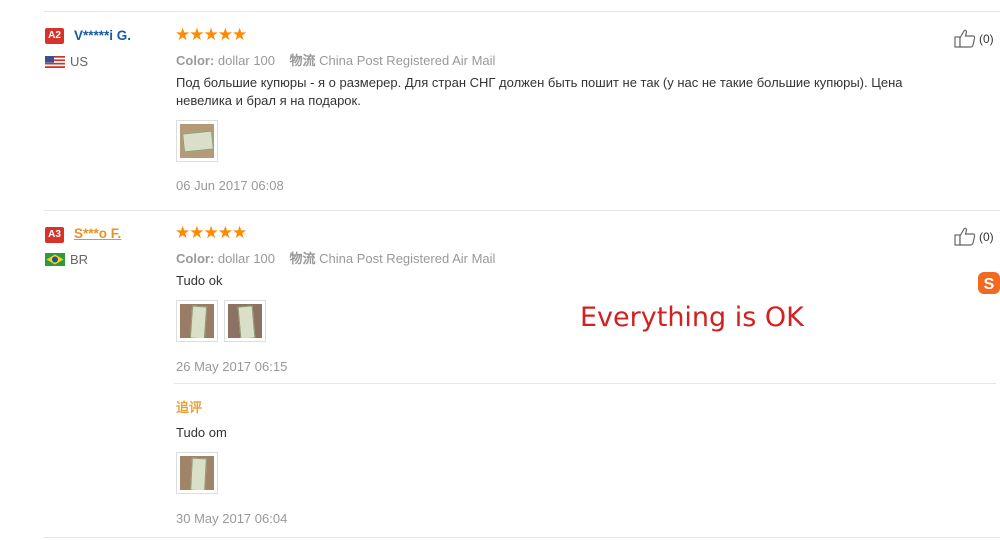 This screenshot has height=540, width=1000. I want to click on reviewer-country: US, so click(66, 61).